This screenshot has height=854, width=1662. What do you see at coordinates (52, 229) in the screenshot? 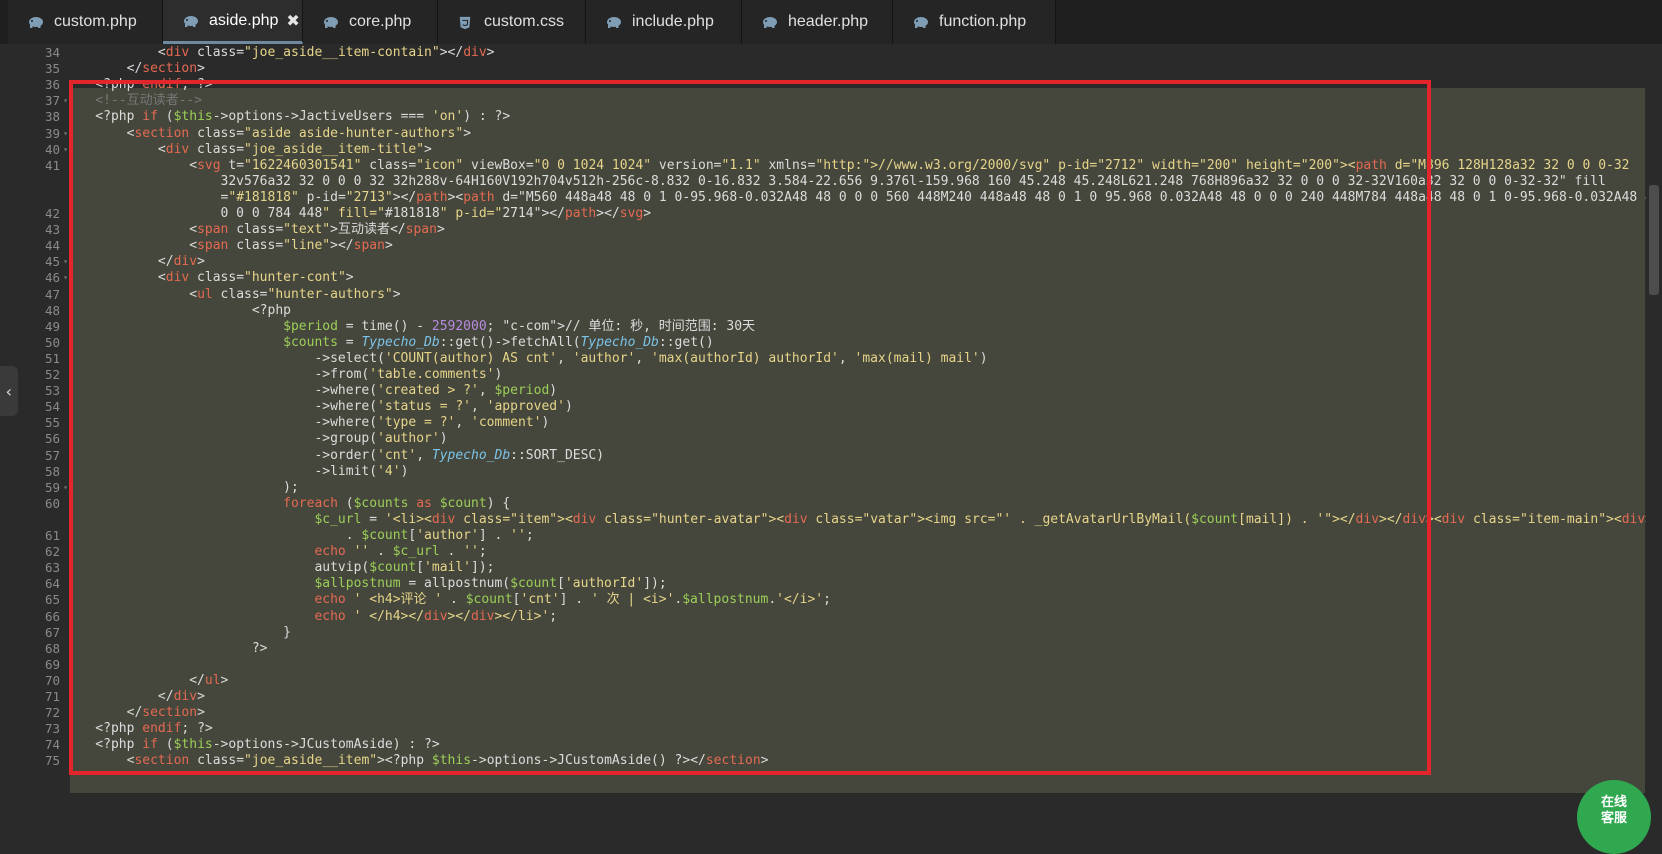
I see `line-number: 43` at bounding box center [52, 229].